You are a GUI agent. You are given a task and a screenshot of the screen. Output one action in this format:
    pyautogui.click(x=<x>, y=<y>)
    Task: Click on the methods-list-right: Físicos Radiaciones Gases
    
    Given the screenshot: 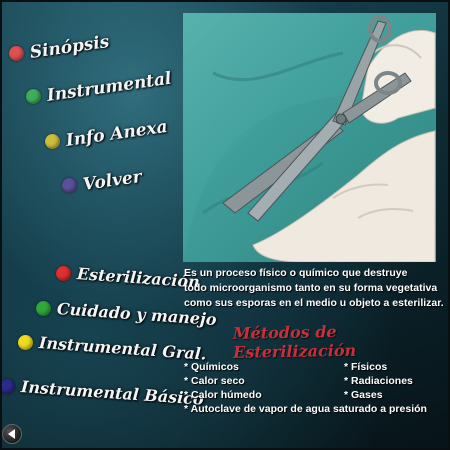 What is the action you would take?
    pyautogui.click(x=378, y=381)
    